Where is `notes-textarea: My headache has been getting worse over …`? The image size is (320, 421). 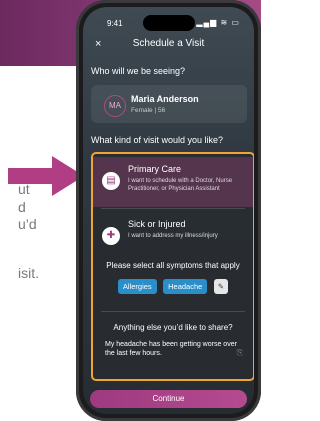
notes-textarea: My headache has been getting worse over … is located at coordinates (174, 355).